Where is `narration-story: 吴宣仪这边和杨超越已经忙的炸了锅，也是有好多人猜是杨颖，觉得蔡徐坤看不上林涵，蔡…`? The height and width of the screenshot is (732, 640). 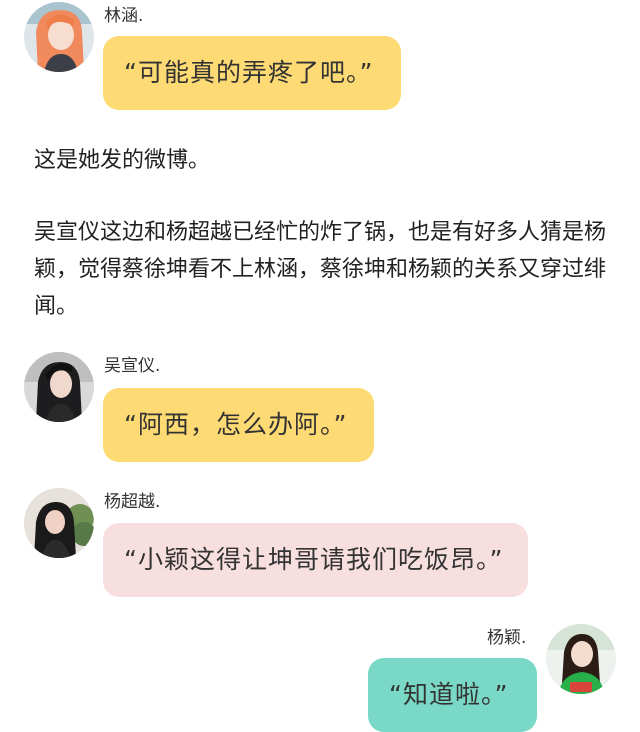
narration-story: 吴宣仪这边和杨超越已经忙的炸了锅，也是有好多人猜是杨颖，觉得蔡徐坤看不上林涵，蔡… is located at coordinates (320, 269).